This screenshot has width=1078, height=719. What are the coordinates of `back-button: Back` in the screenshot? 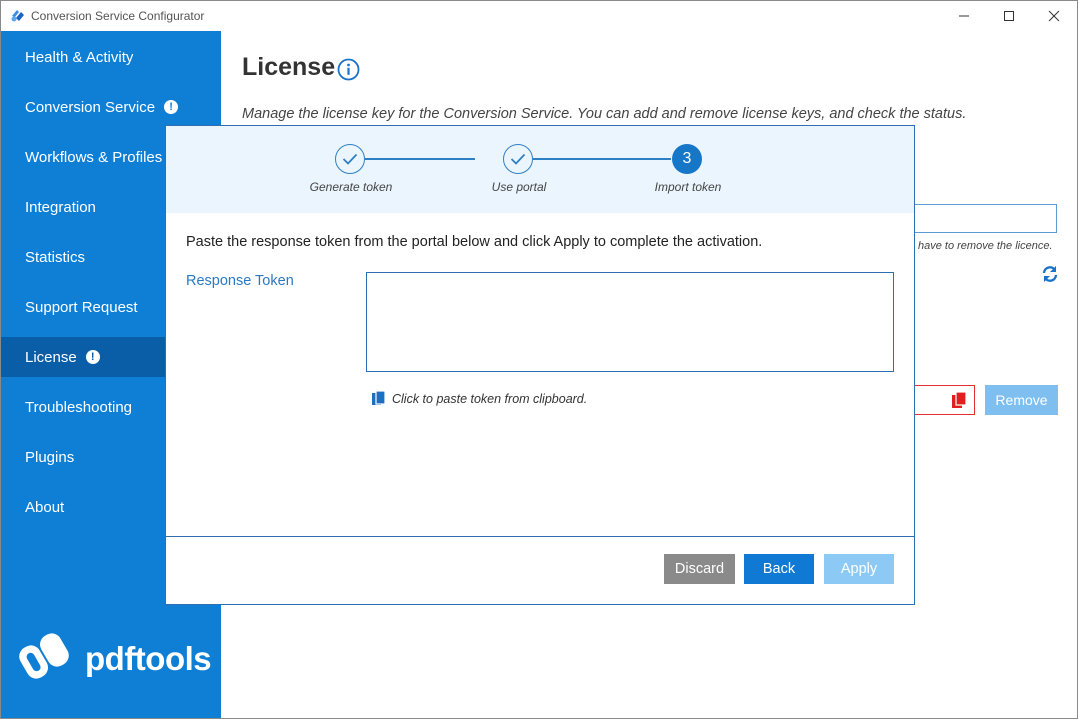 It's located at (779, 569).